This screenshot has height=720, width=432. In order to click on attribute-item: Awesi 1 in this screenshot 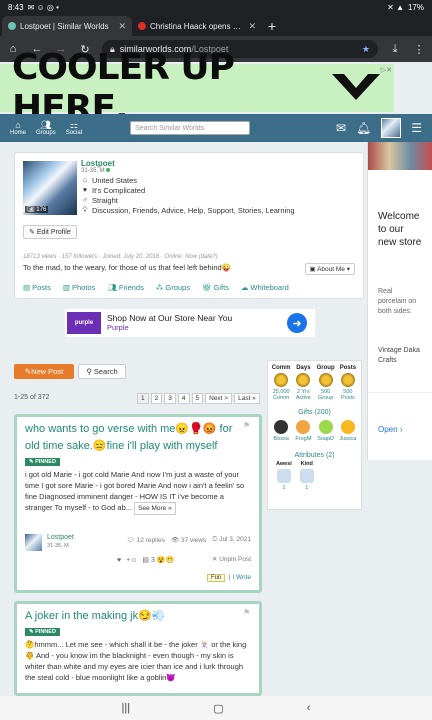, I will do `click(284, 476)`.